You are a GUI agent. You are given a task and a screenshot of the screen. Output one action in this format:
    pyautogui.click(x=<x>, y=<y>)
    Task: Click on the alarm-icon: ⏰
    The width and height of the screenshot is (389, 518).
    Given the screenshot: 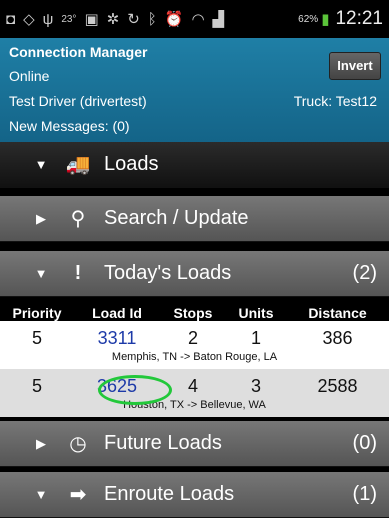 What is the action you would take?
    pyautogui.click(x=174, y=19)
    